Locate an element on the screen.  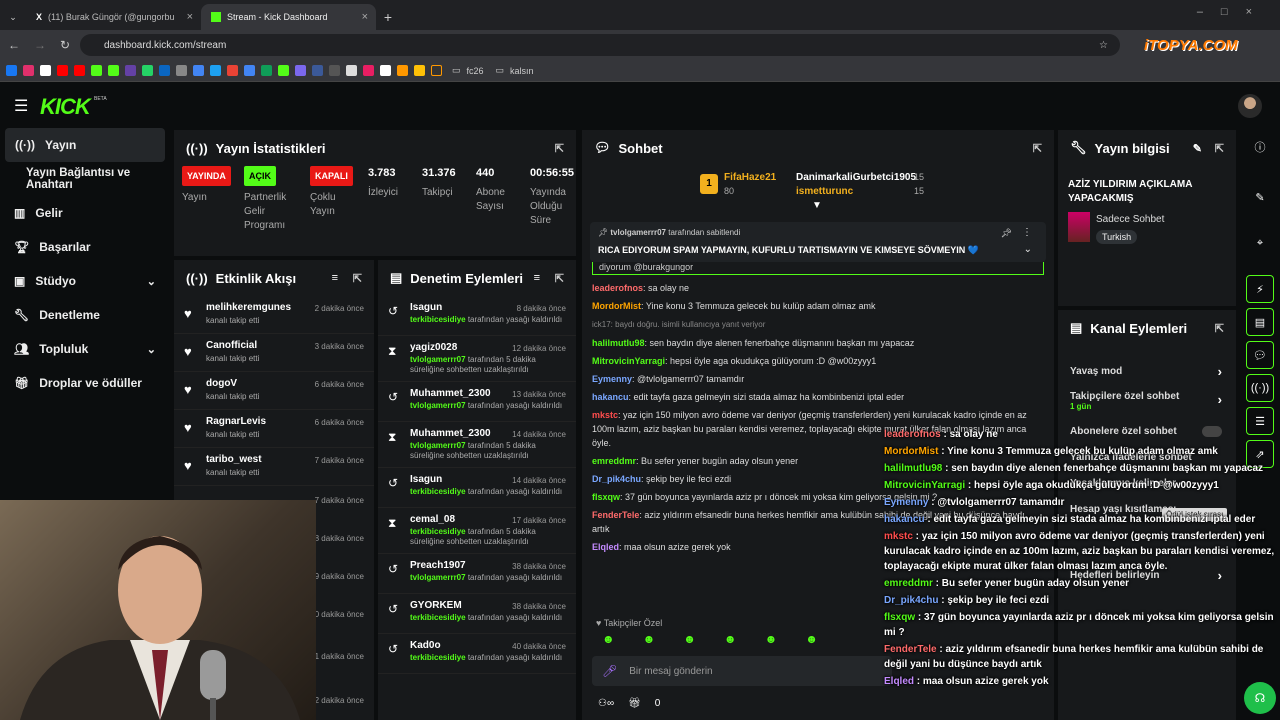
expand-icon: ▼ is located at coordinates (817, 205).